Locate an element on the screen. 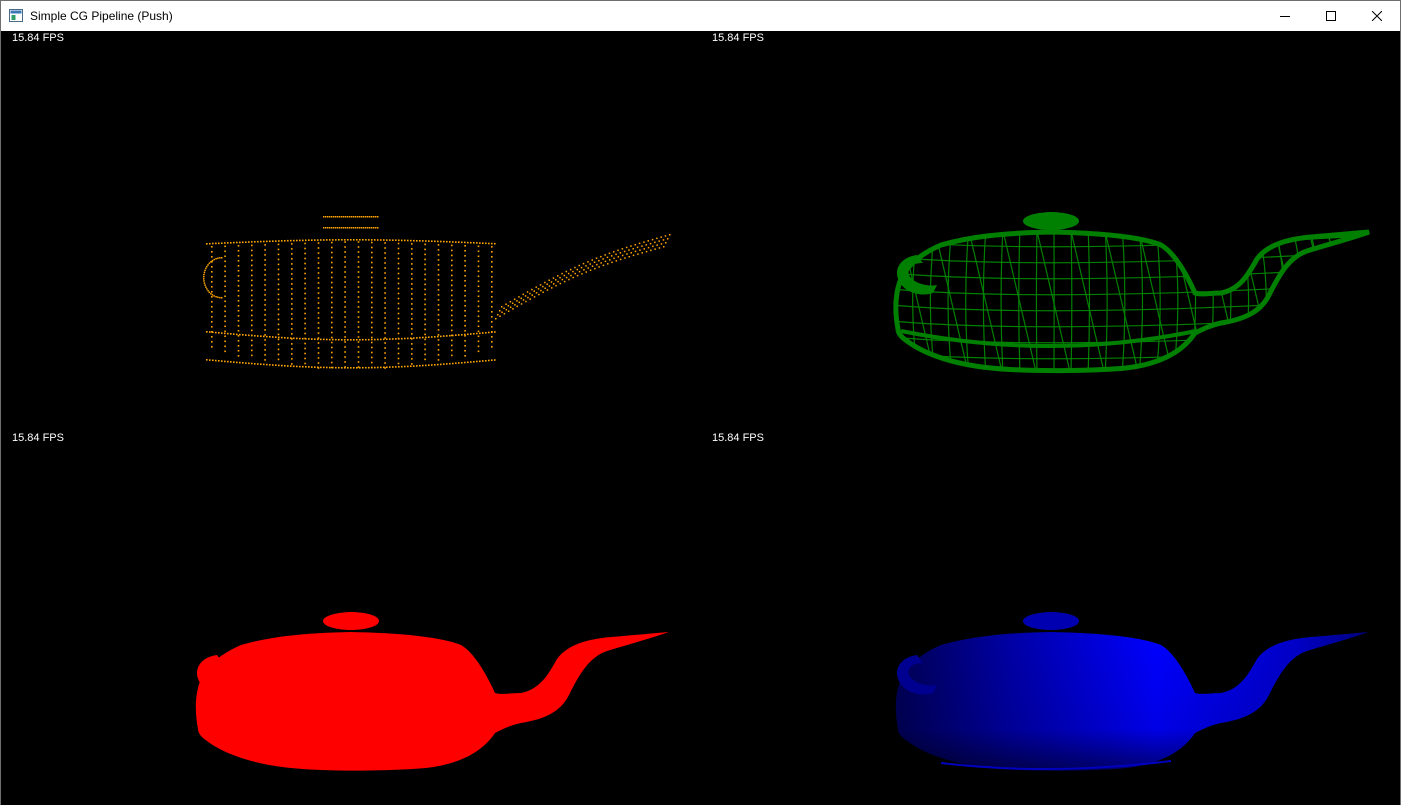  teapot-wireframe is located at coordinates (1131, 293).